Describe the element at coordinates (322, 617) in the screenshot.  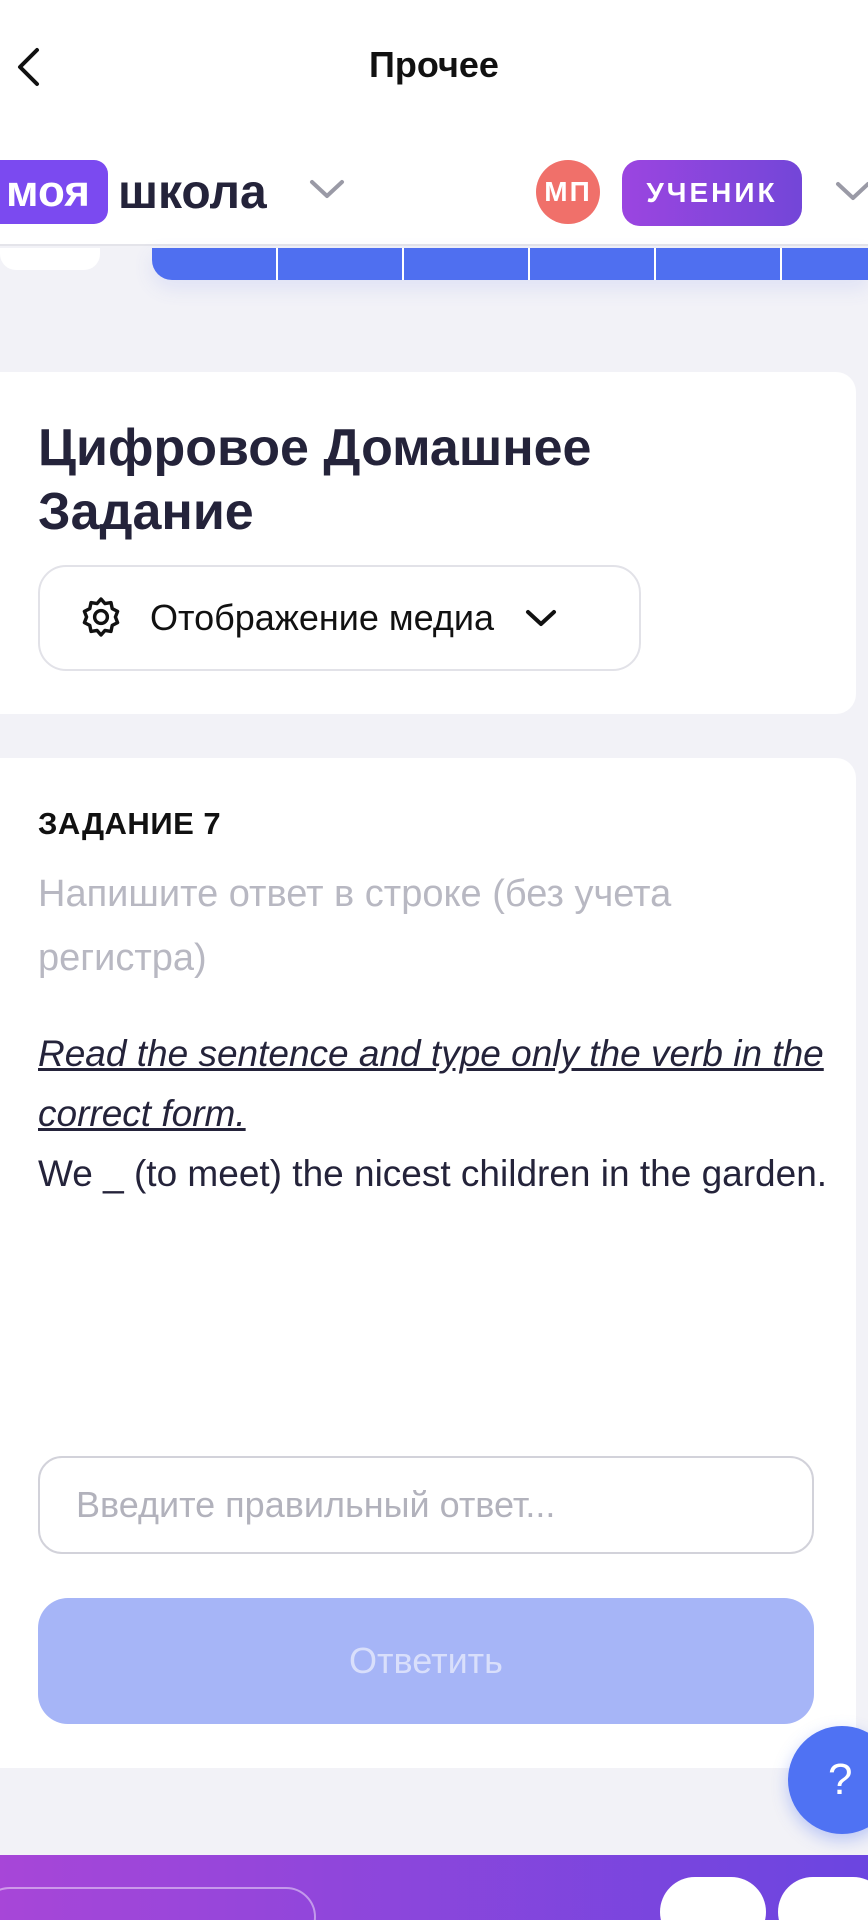
I see `media-display-label: Отображение медиа` at that location.